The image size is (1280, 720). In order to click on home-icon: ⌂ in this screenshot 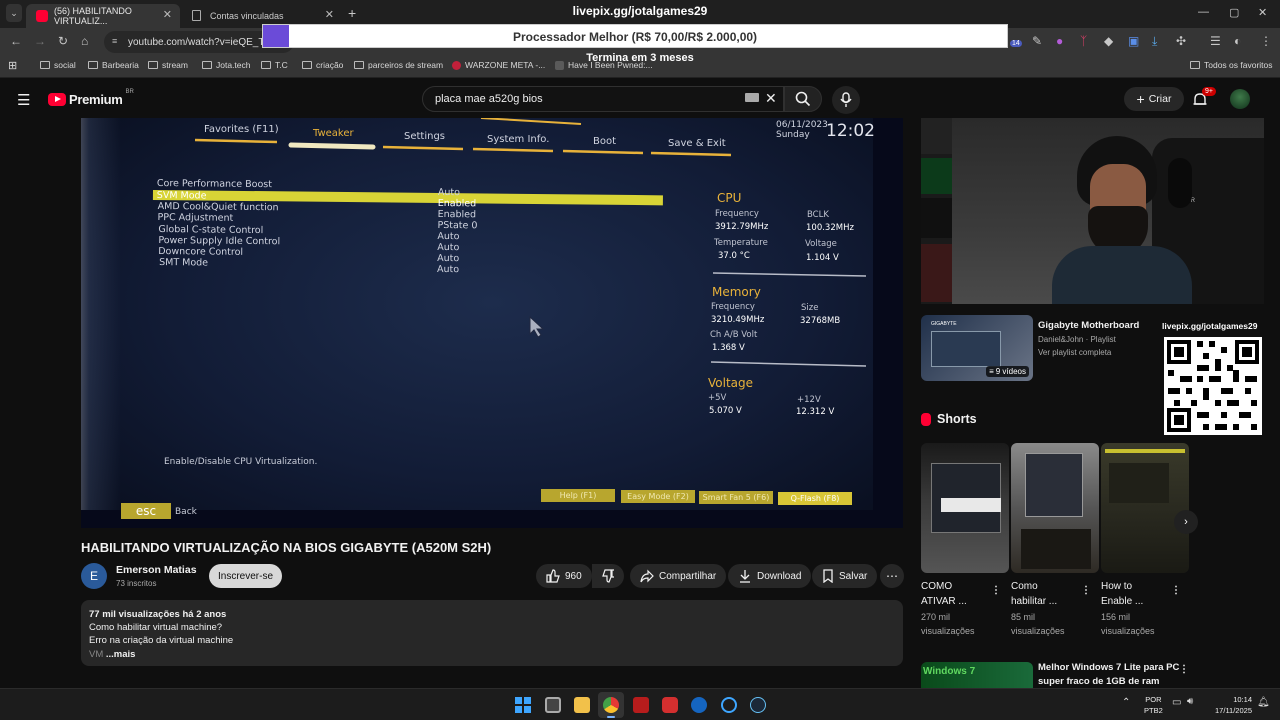, I will do `click(84, 41)`.